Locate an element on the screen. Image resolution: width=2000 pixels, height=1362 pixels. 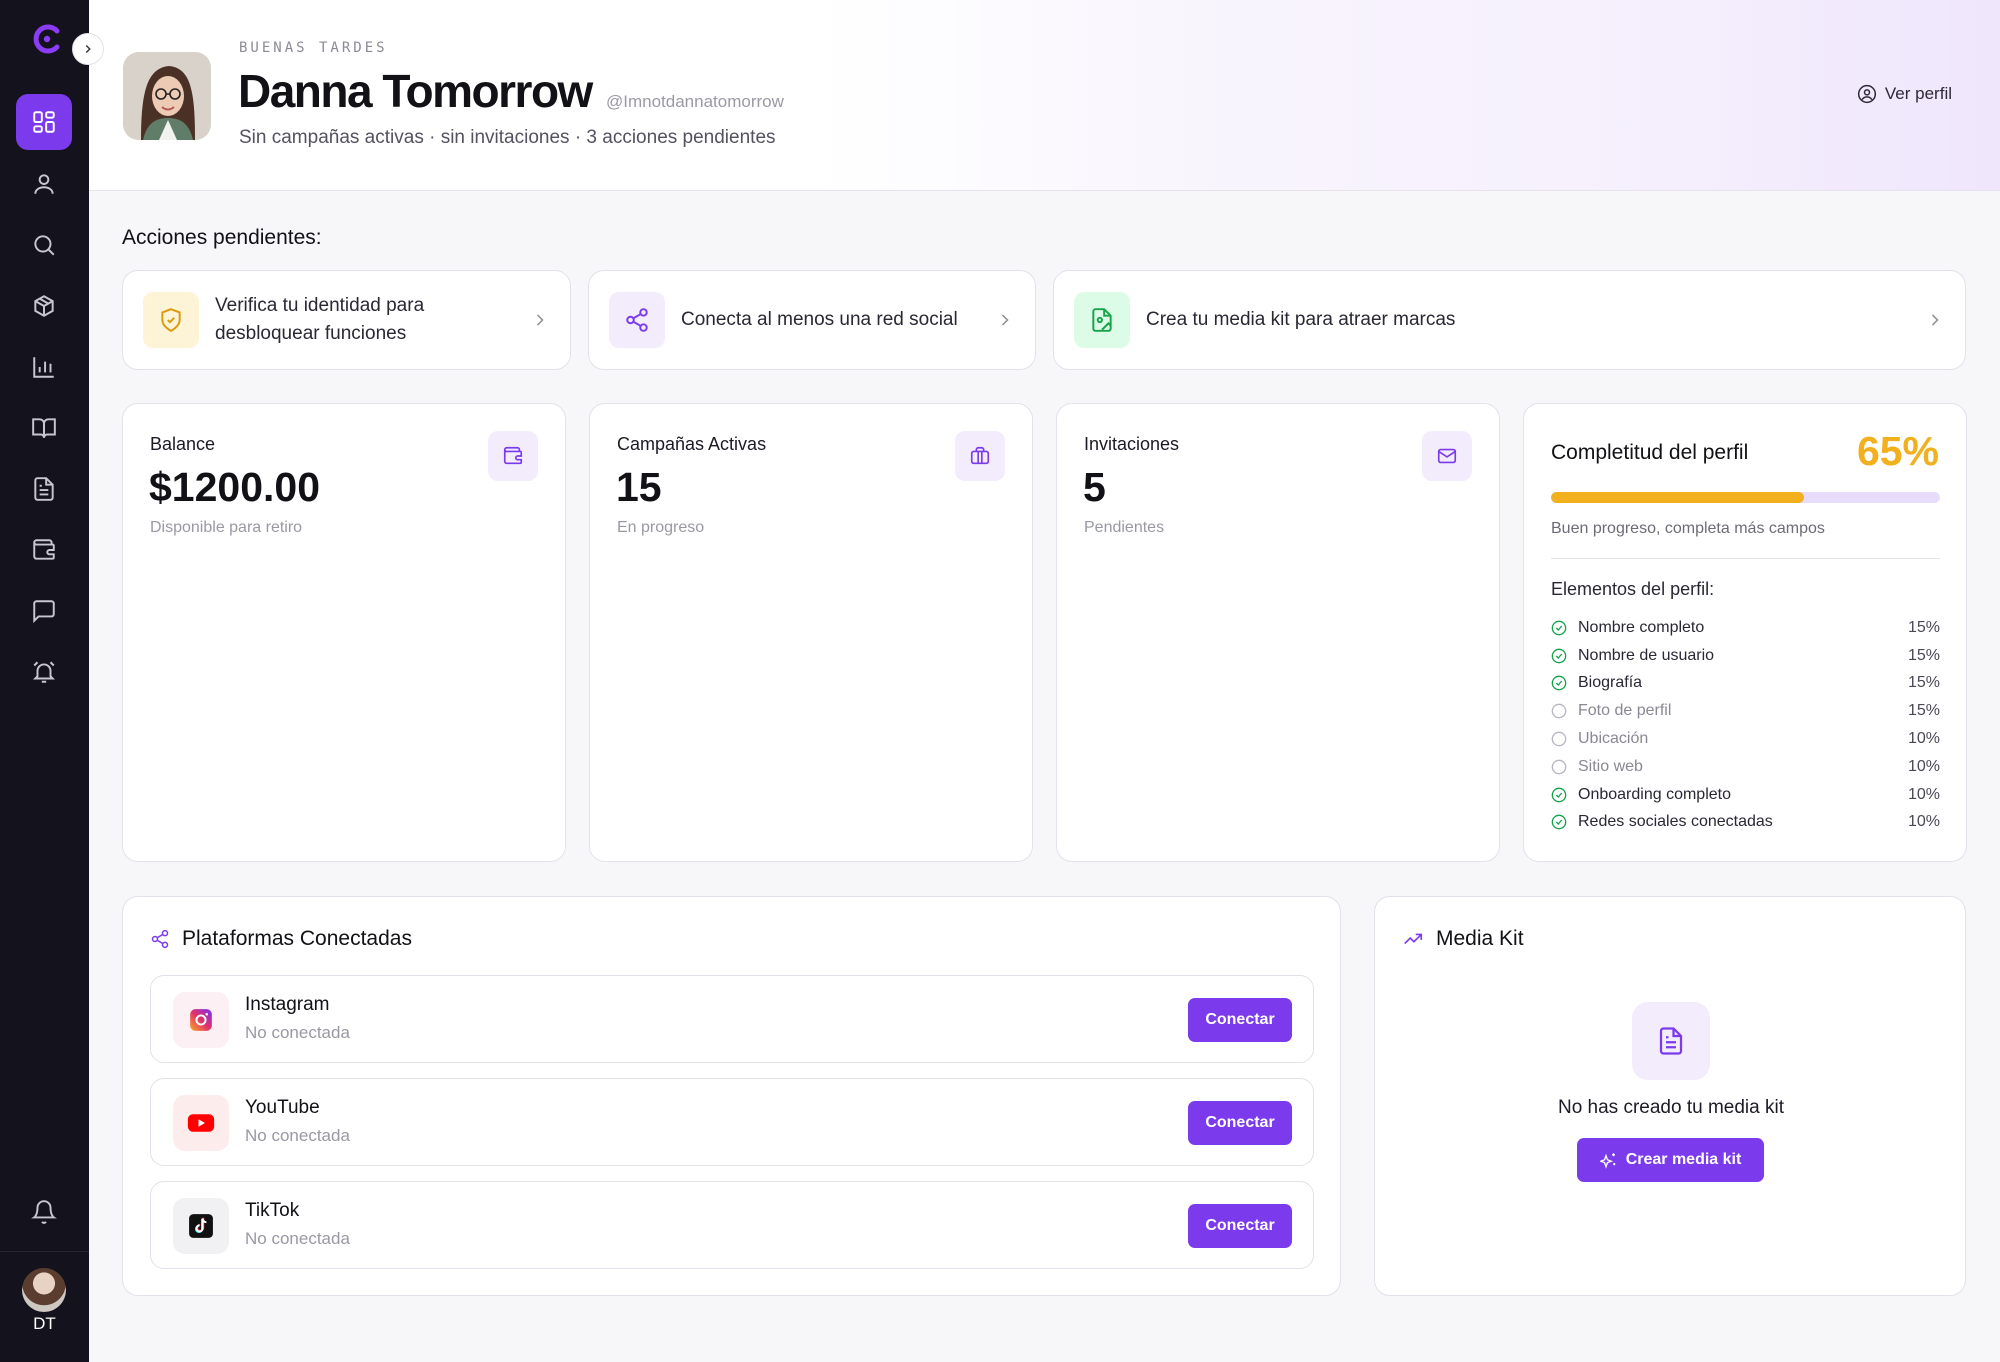
sidebar-notifications is located at coordinates (44, 1212).